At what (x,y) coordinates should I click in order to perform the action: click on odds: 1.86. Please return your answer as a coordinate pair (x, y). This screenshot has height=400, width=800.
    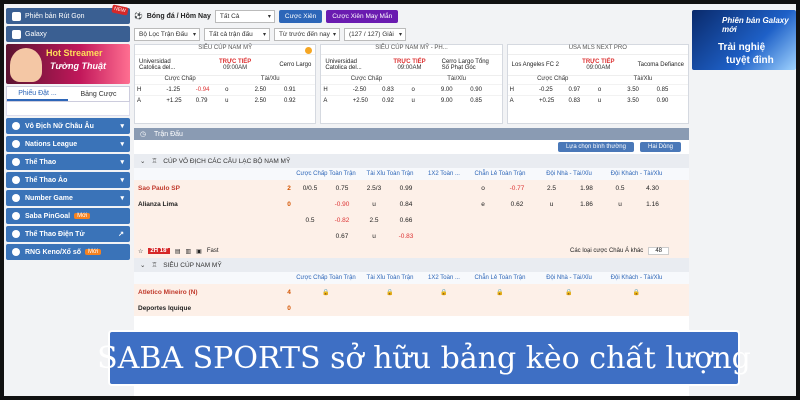
    Looking at the image, I should click on (586, 204).